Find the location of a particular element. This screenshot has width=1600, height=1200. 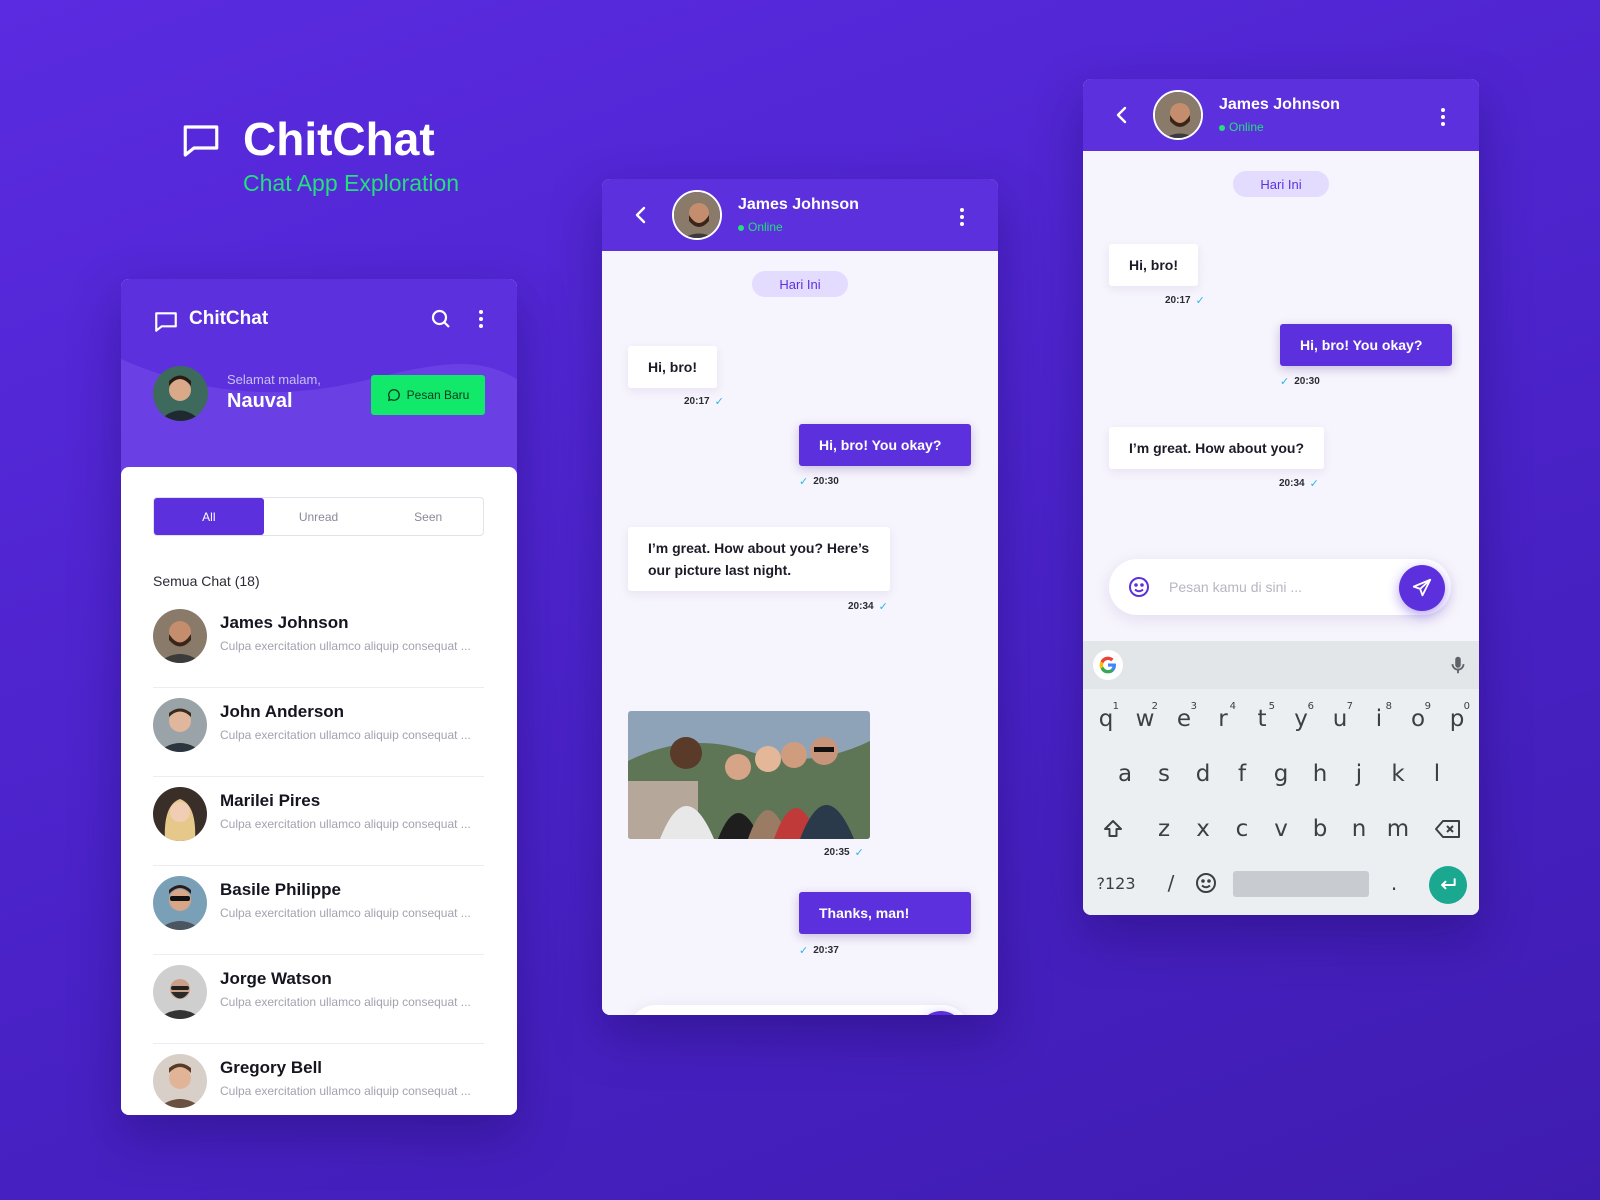

key-label: u is located at coordinates (1340, 719).